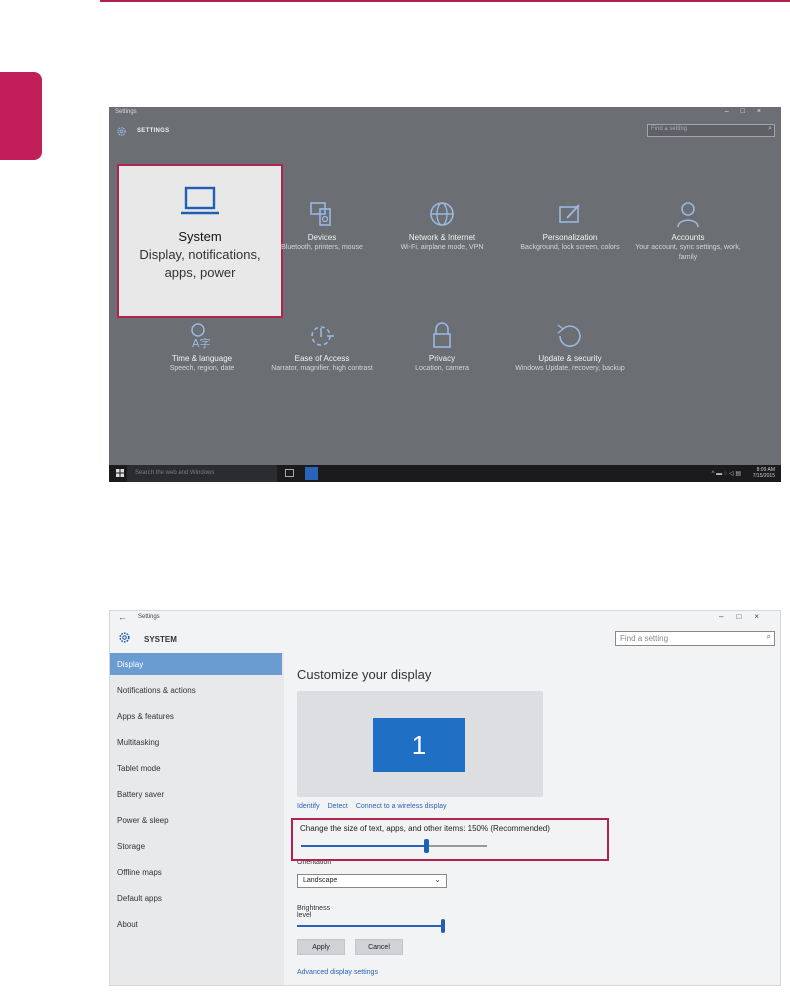 This screenshot has height=1008, width=790. What do you see at coordinates (688, 215) in the screenshot?
I see `person-icon` at bounding box center [688, 215].